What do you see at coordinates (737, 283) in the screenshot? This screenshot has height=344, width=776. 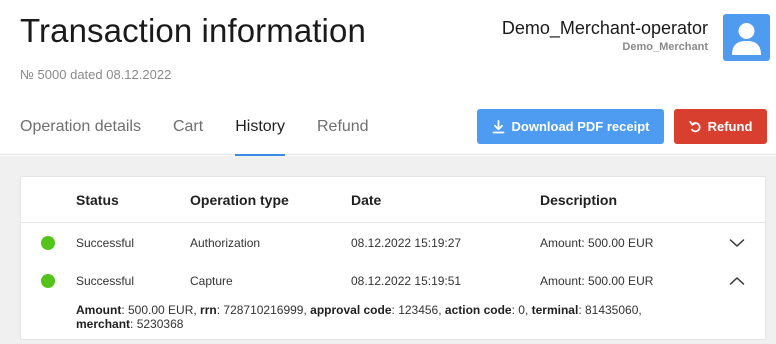 I see `chevron-up-icon` at bounding box center [737, 283].